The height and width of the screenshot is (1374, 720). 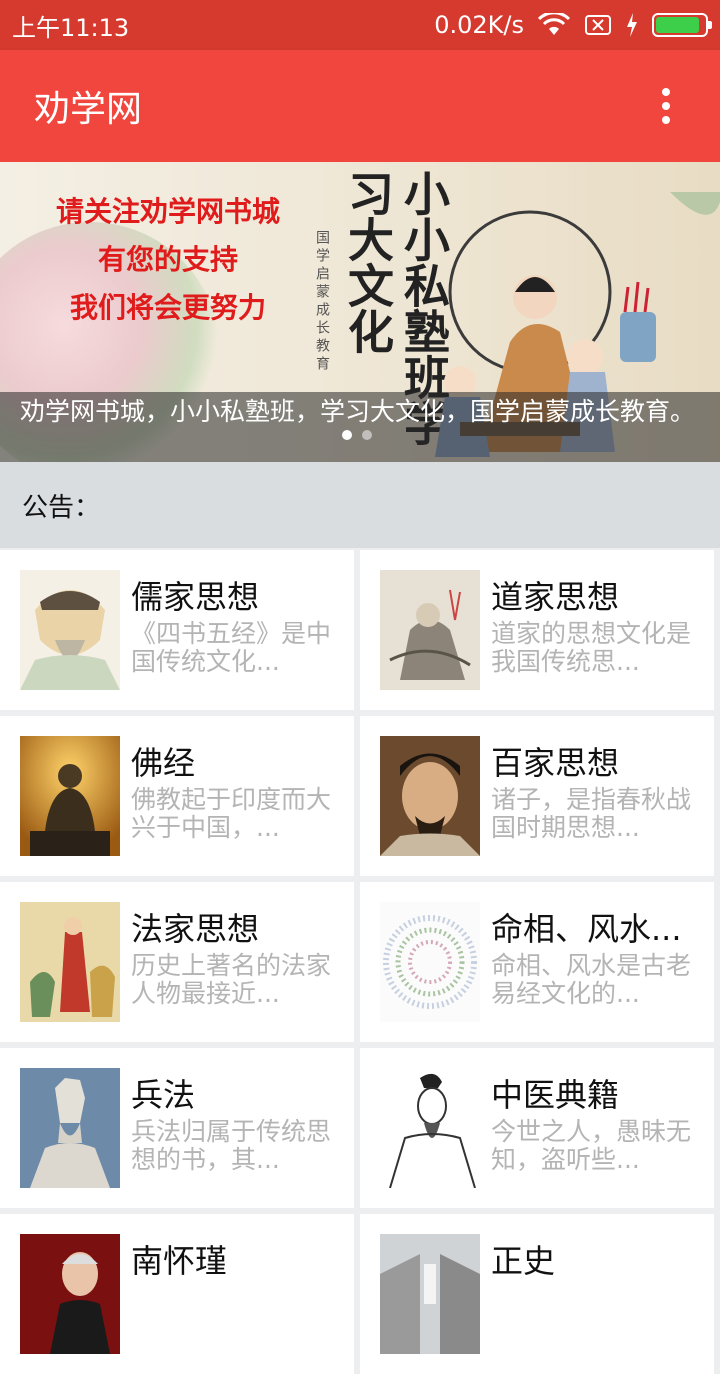 What do you see at coordinates (360, 106) in the screenshot?
I see `app-bar: 劝学网` at bounding box center [360, 106].